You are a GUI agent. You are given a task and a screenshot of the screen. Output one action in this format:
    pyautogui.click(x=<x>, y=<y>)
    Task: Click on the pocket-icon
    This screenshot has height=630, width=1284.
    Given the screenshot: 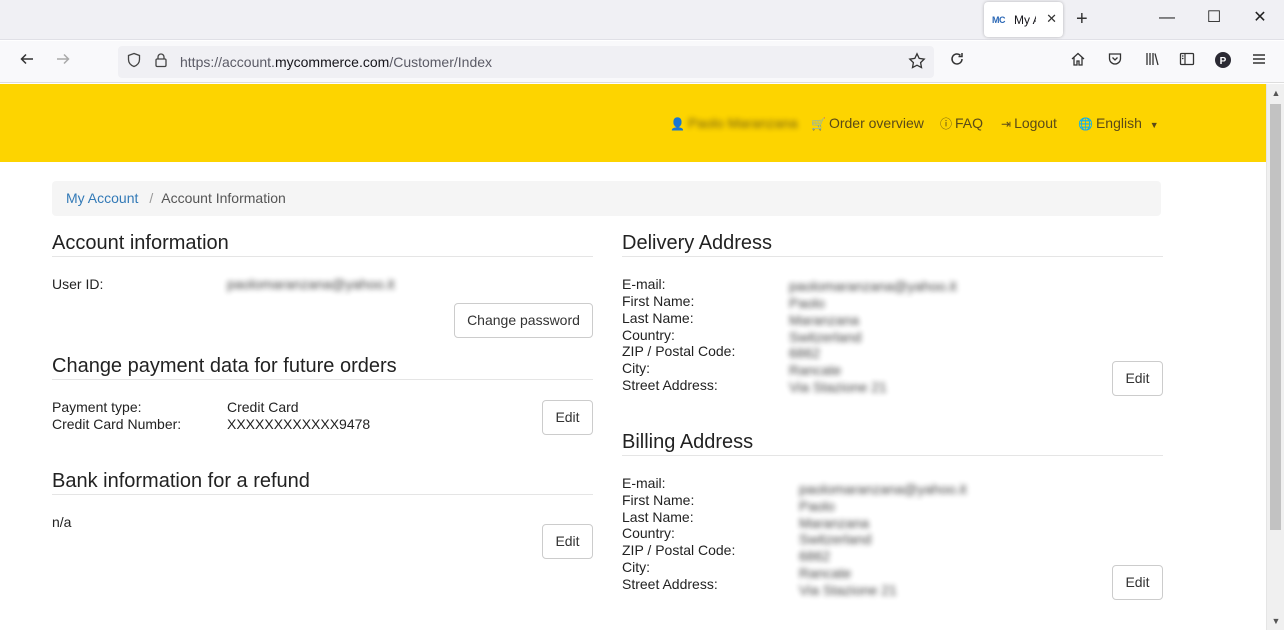 What is the action you would take?
    pyautogui.click(x=1115, y=61)
    